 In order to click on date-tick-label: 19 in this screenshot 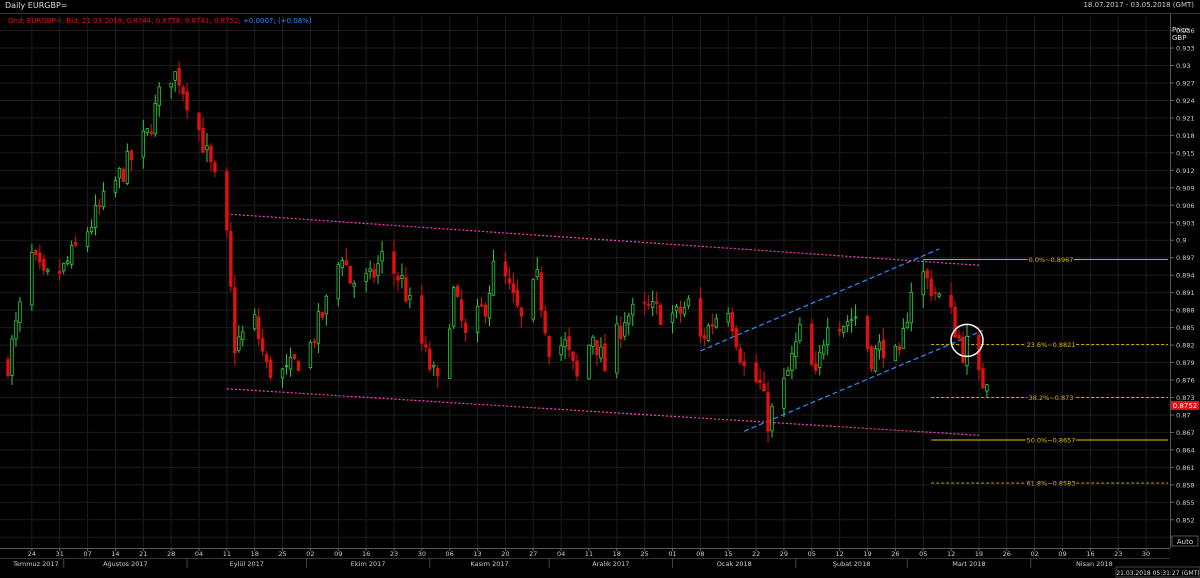, I will do `click(979, 554)`.